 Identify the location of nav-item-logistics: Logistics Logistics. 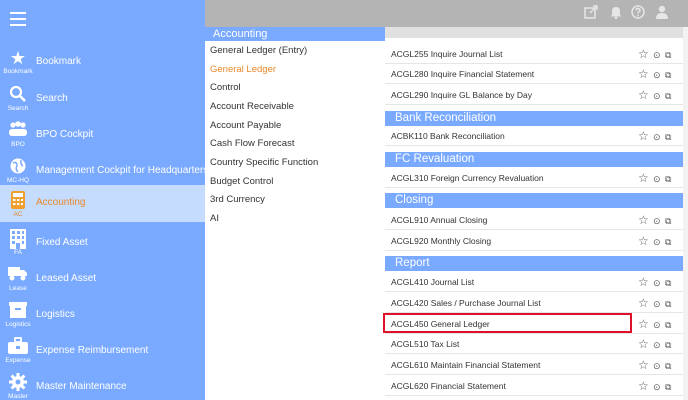
(102, 317).